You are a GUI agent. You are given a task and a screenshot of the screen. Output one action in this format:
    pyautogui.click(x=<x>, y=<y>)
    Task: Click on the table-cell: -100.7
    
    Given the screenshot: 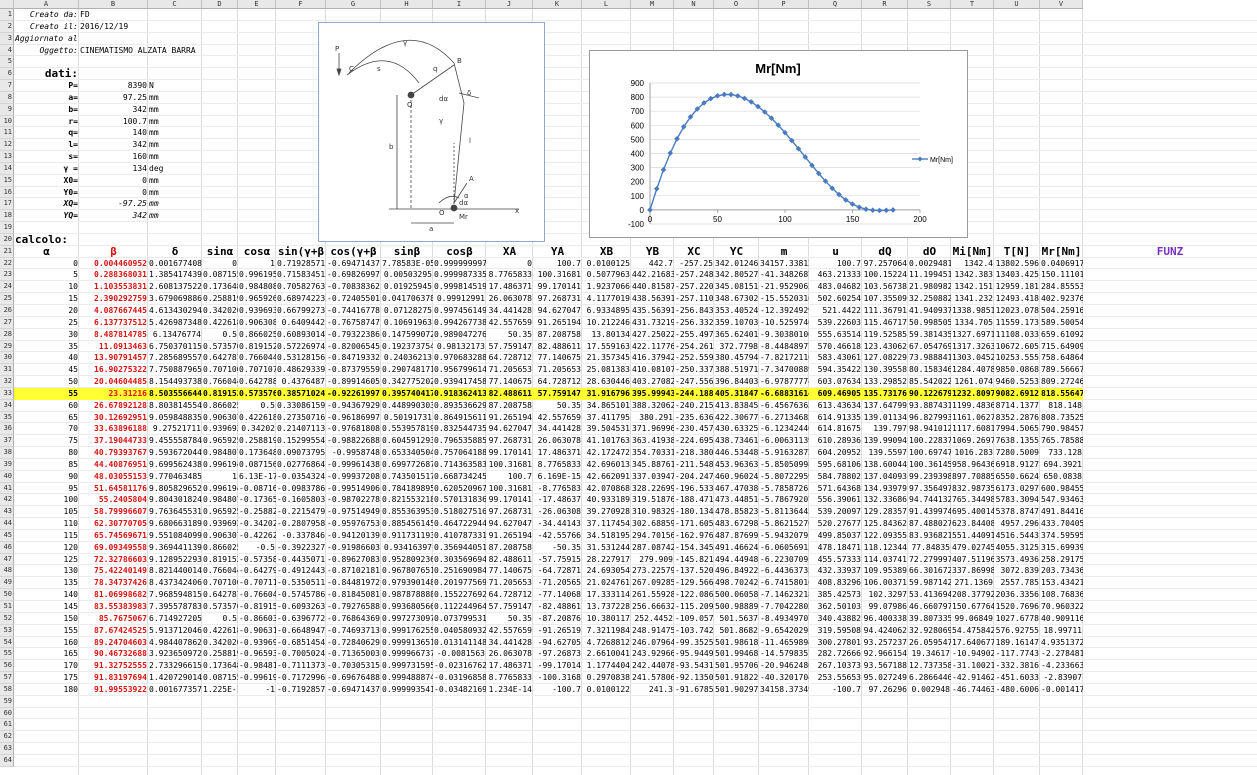 What is the action you would take?
    pyautogui.click(x=835, y=690)
    